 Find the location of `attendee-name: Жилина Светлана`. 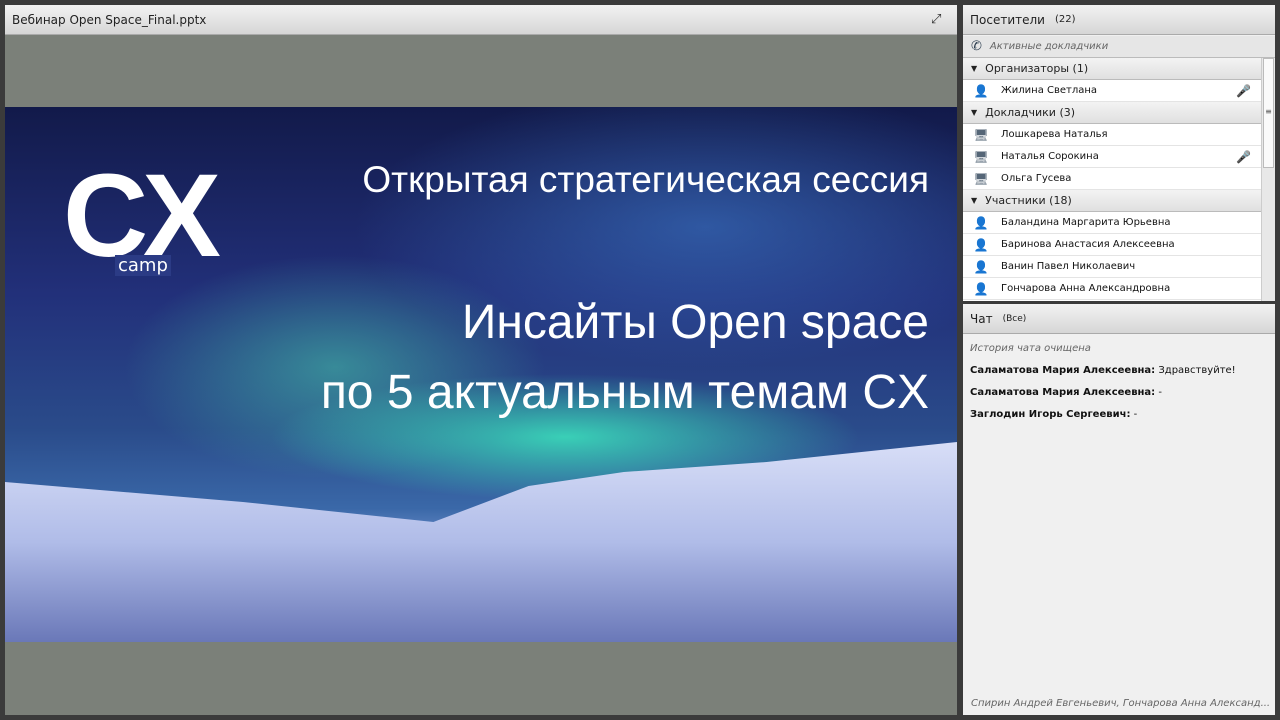

attendee-name: Жилина Светлана is located at coordinates (1049, 90).